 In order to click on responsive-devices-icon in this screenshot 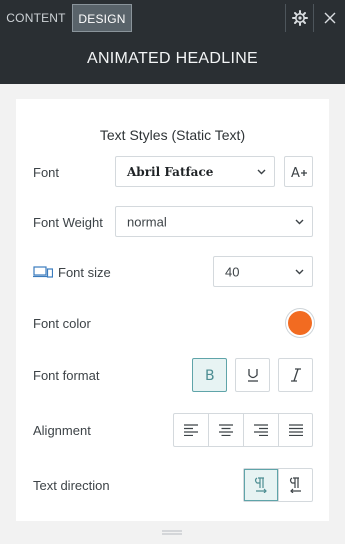, I will do `click(43, 272)`.